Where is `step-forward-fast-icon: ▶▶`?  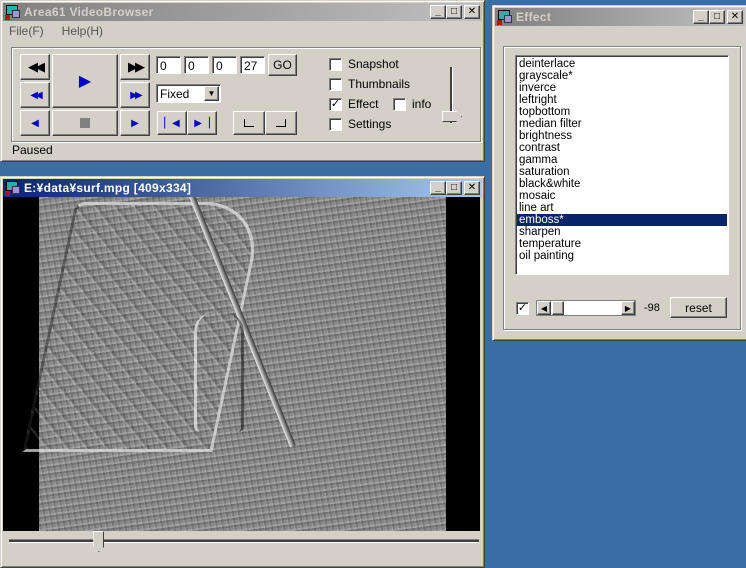 step-forward-fast-icon: ▶▶ is located at coordinates (136, 95).